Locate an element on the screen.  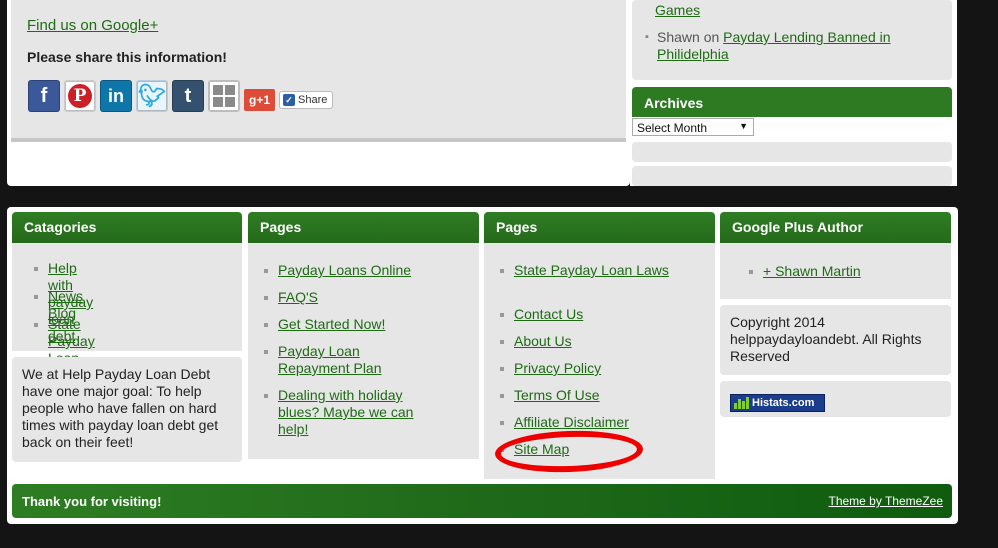
delicious-icon is located at coordinates (224, 96).